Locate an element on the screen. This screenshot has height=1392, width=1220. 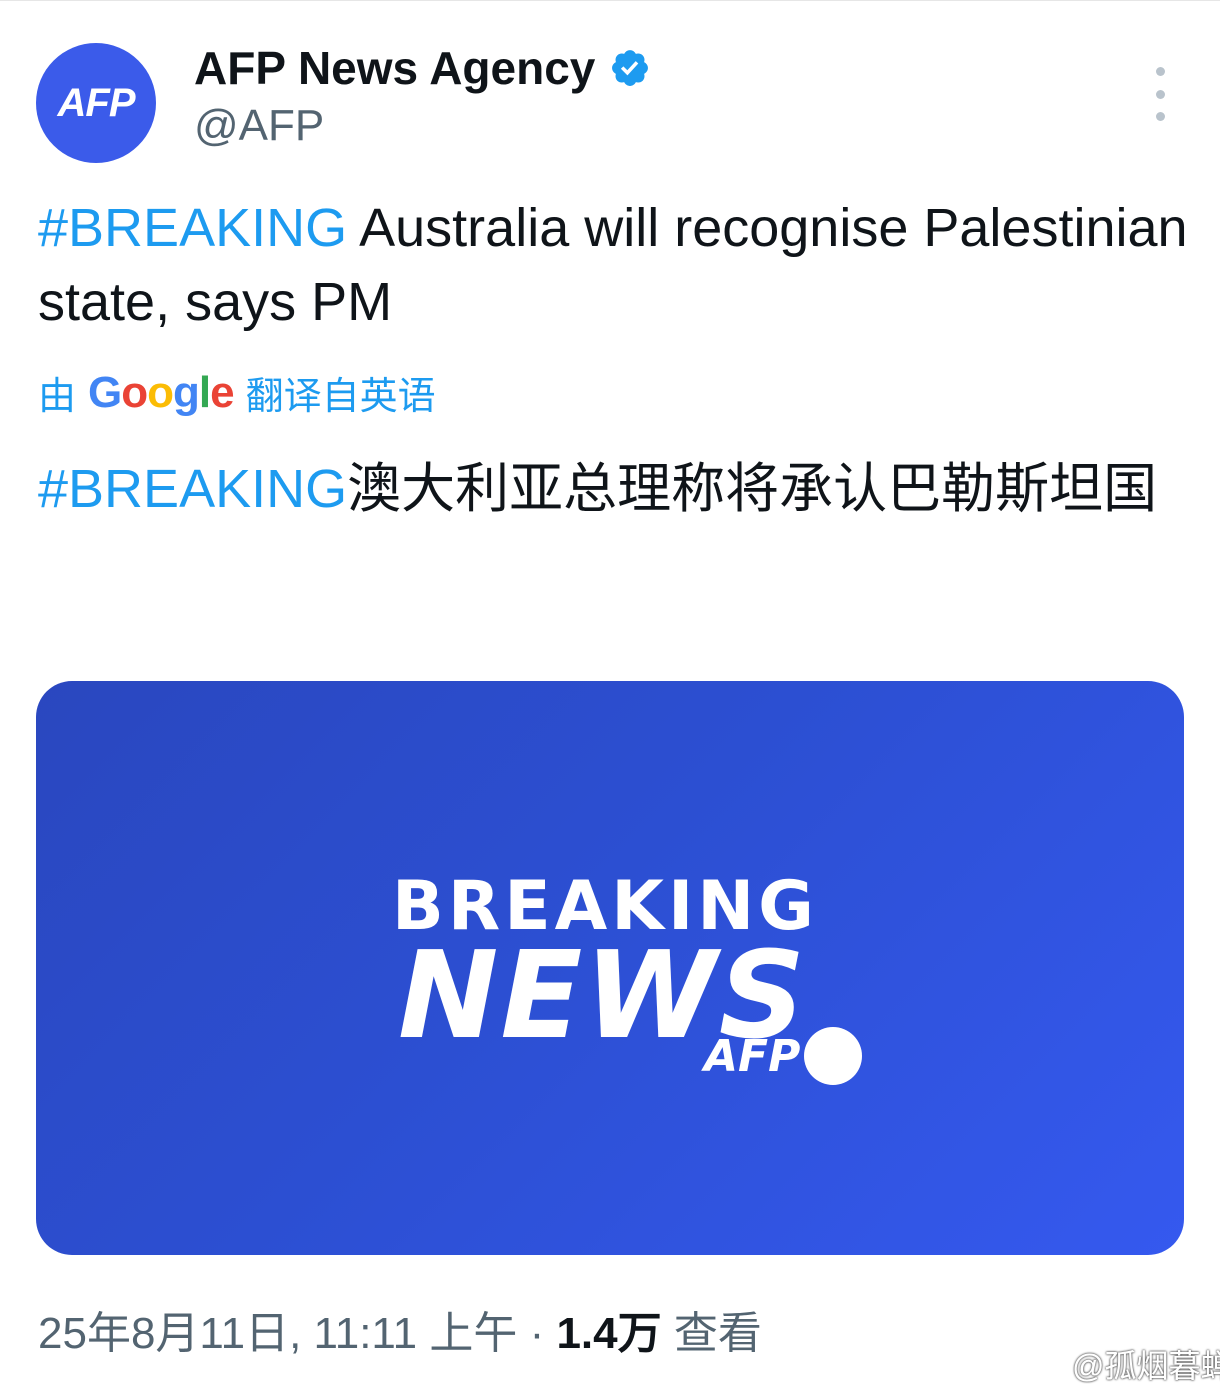
avatar: AFP is located at coordinates (96, 103).